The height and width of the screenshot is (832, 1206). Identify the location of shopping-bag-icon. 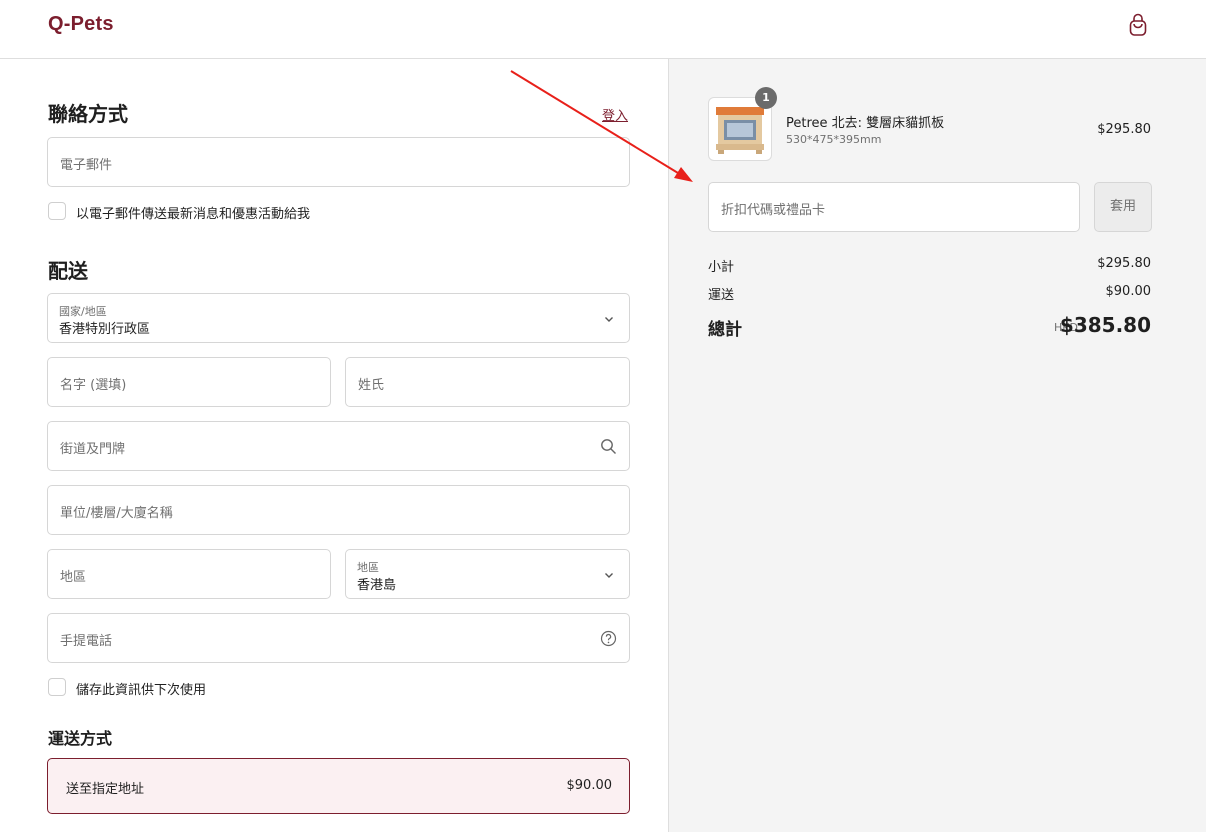
(1138, 25).